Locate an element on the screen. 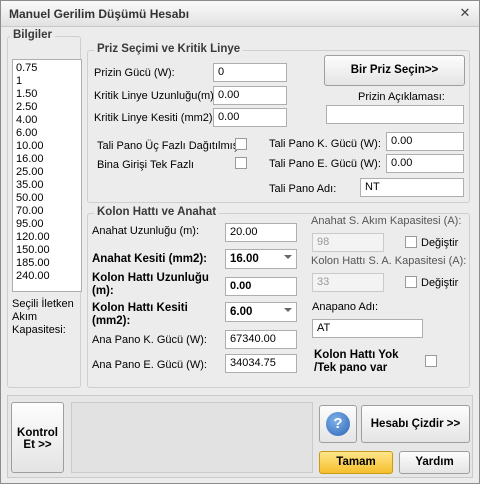 The image size is (480, 484). tali-uc-fazli-label: Tali Pano Üç Fazlı Dağıtılmış is located at coordinates (168, 146).